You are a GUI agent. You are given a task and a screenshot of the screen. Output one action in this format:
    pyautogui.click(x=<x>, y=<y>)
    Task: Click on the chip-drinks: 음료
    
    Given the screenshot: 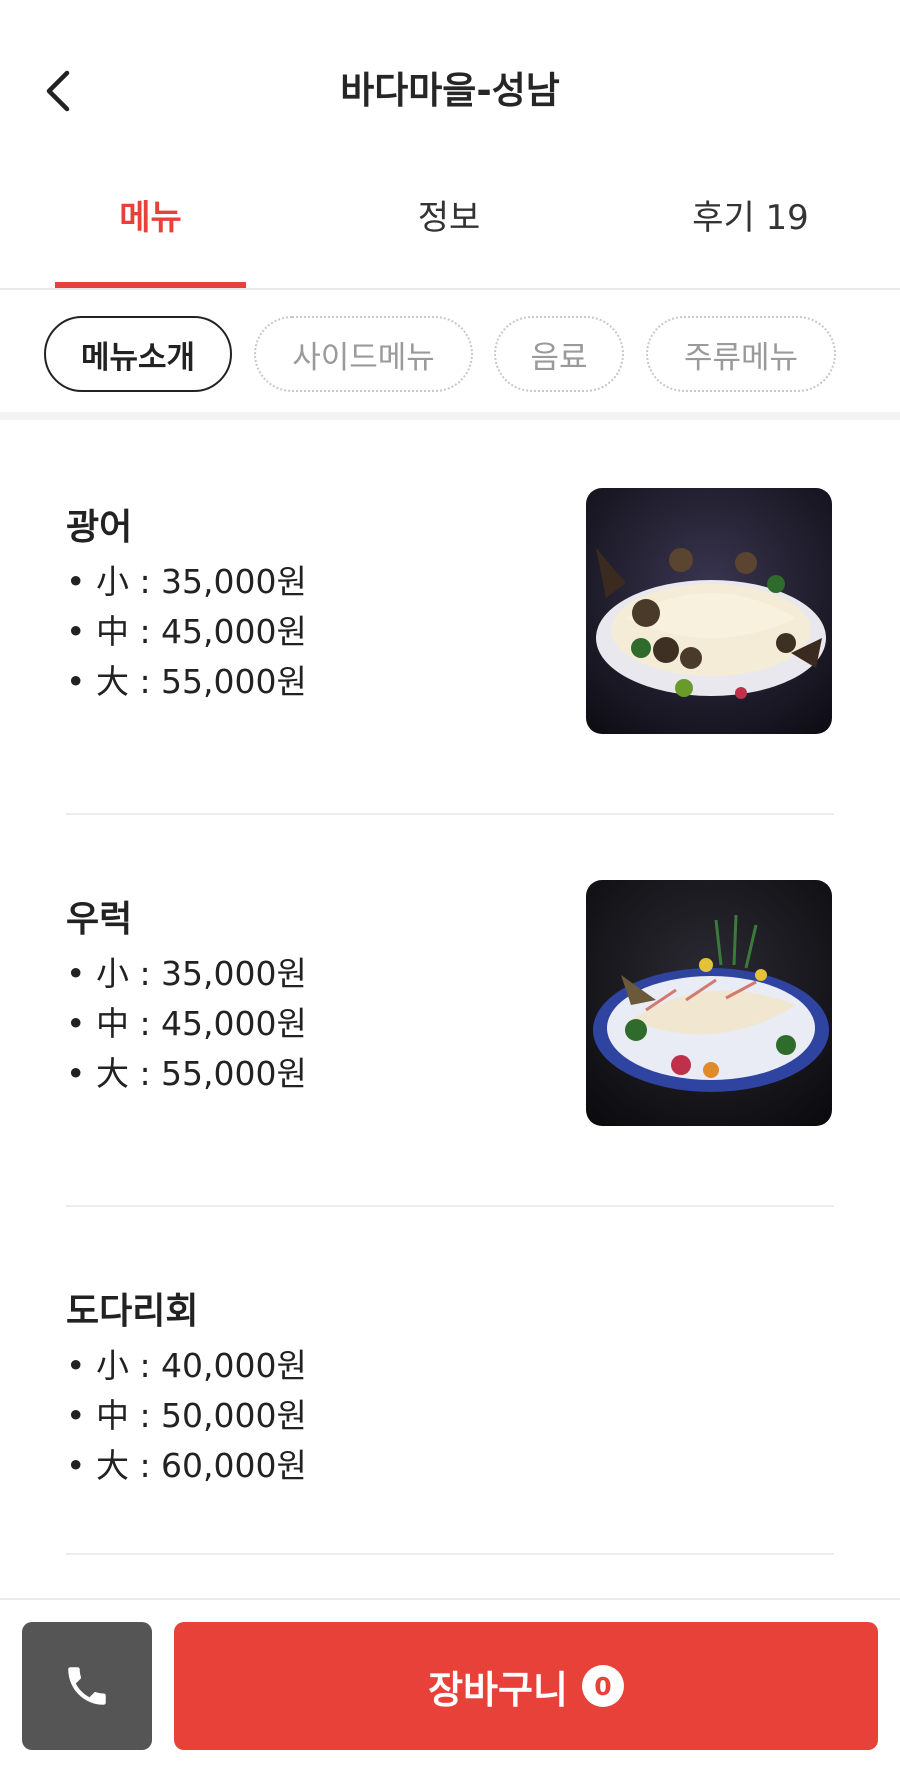 What is the action you would take?
    pyautogui.click(x=559, y=354)
    